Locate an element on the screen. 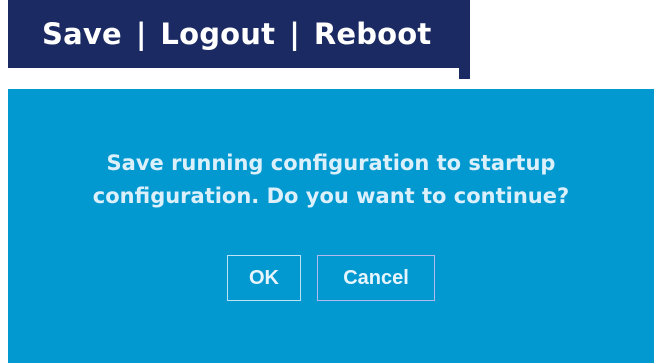  reboot-link: Reboot is located at coordinates (373, 34).